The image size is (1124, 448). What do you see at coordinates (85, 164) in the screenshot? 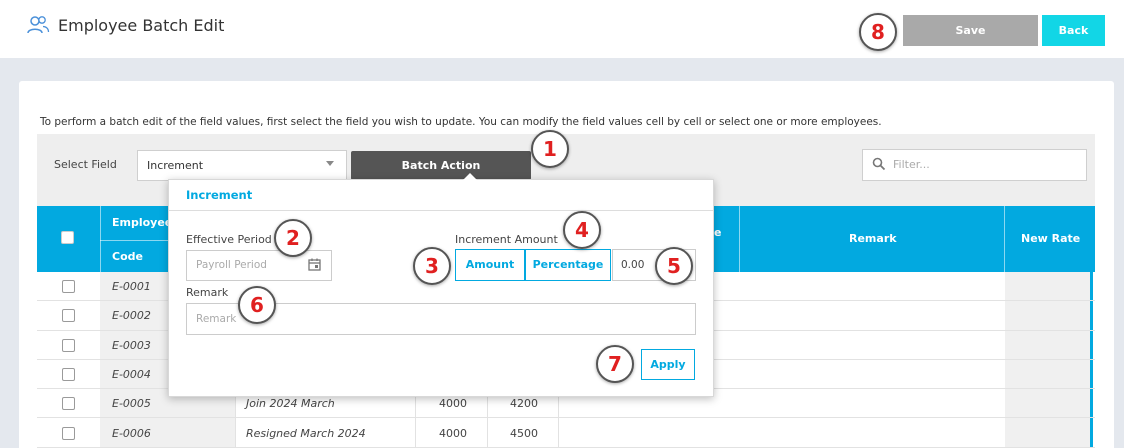
I see `select-field-label: Select Field` at bounding box center [85, 164].